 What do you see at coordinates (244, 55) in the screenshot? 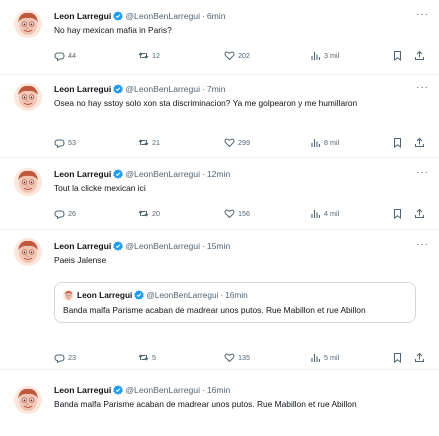
I see `like-count: 202` at bounding box center [244, 55].